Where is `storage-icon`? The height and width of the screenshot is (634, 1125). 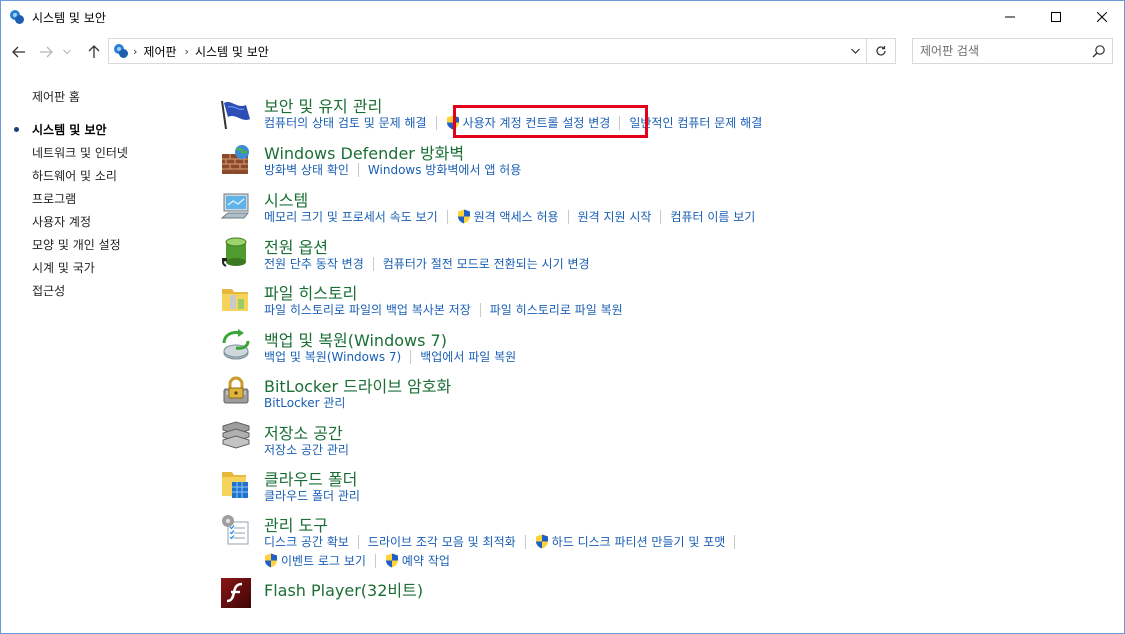 storage-icon is located at coordinates (236, 435).